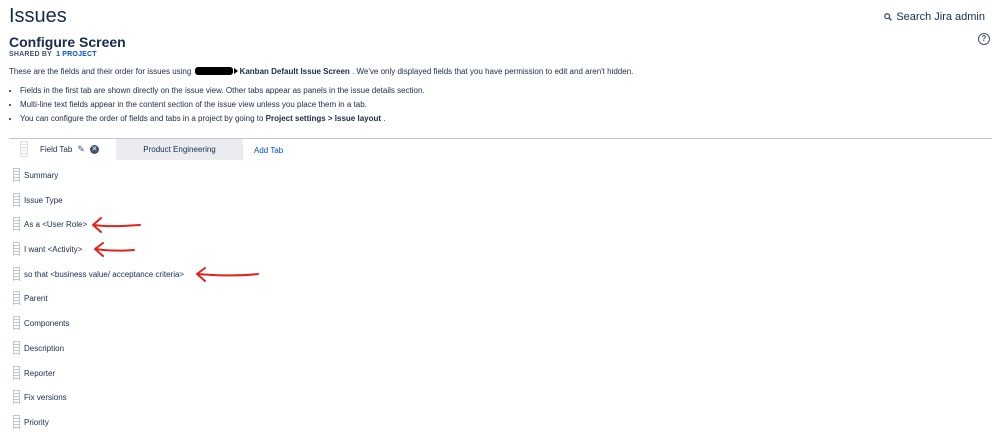  I want to click on field-row: Parent, so click(498, 299).